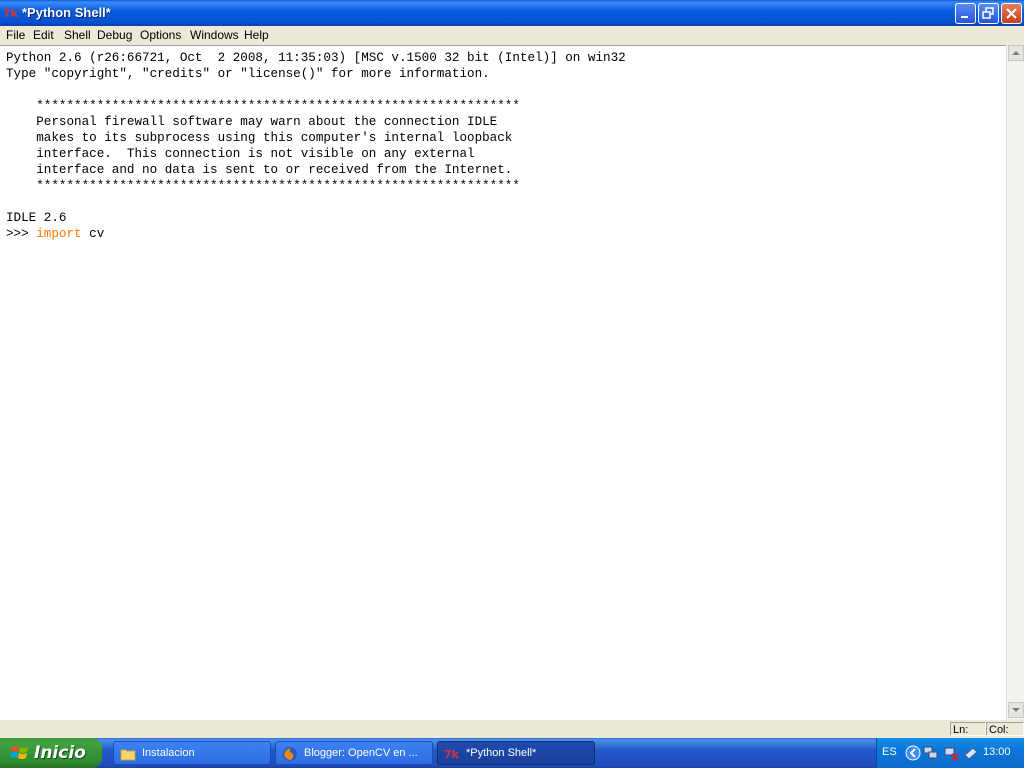 This screenshot has width=1024, height=768. I want to click on keyword-import: import, so click(59, 234).